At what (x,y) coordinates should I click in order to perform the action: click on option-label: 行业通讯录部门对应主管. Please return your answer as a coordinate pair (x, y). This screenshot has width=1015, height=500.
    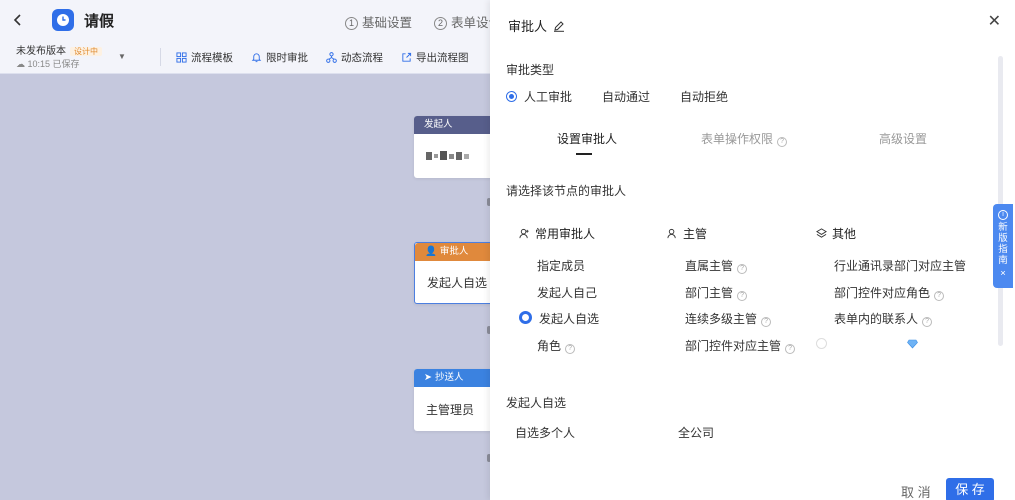
    Looking at the image, I should click on (900, 266).